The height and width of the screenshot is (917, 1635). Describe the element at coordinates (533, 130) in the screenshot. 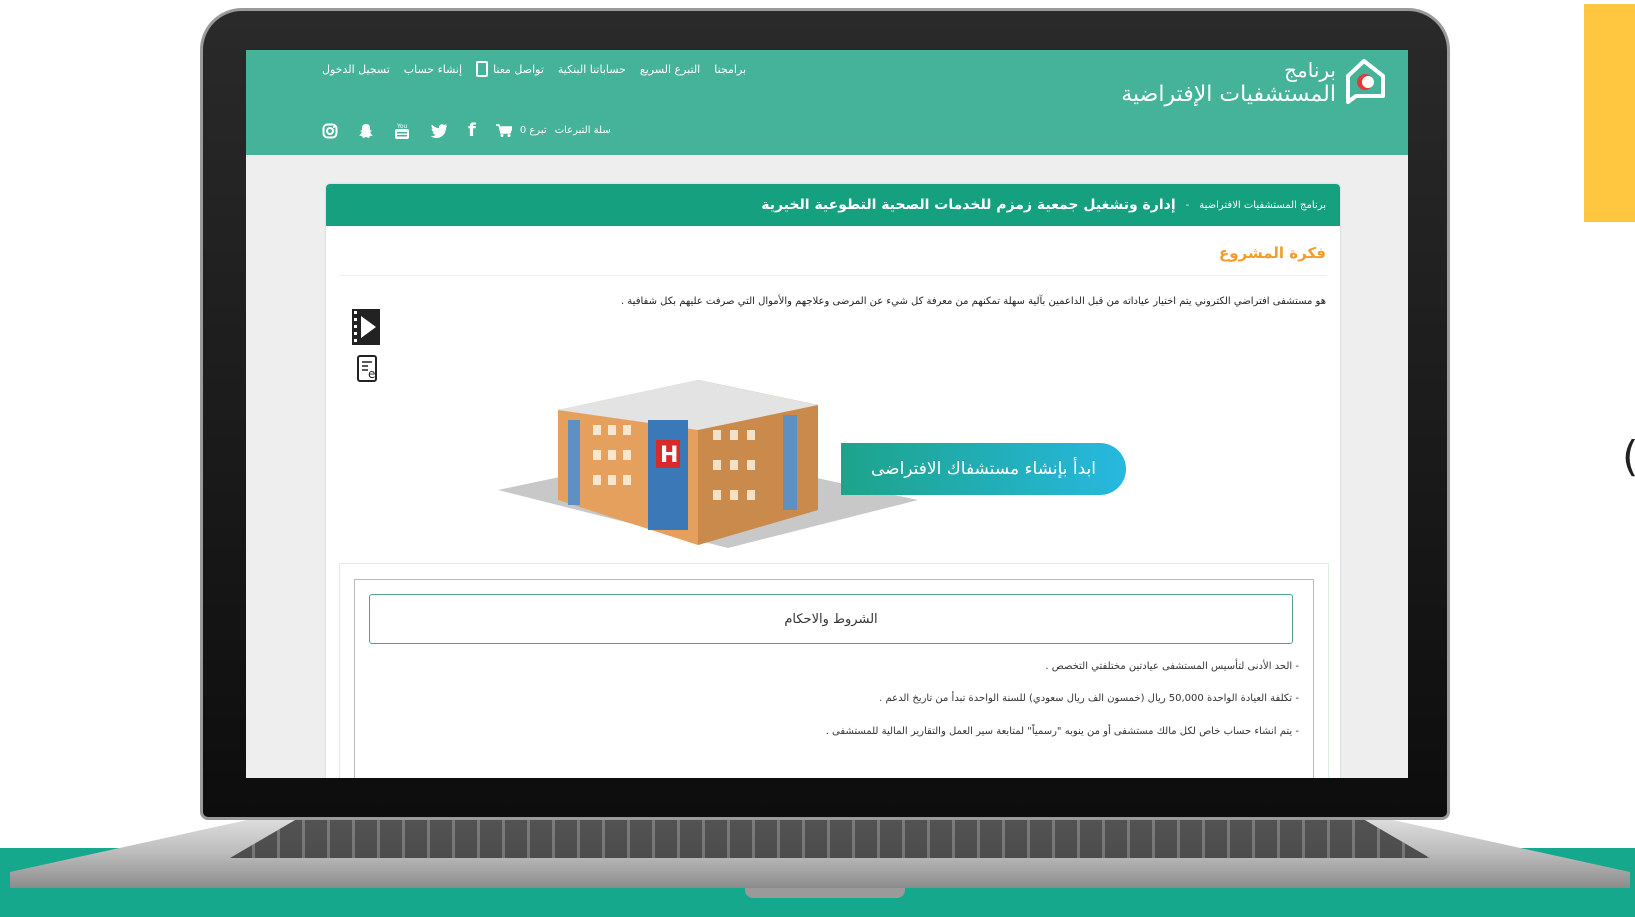

I see `cart-count: 0 تبرع` at that location.